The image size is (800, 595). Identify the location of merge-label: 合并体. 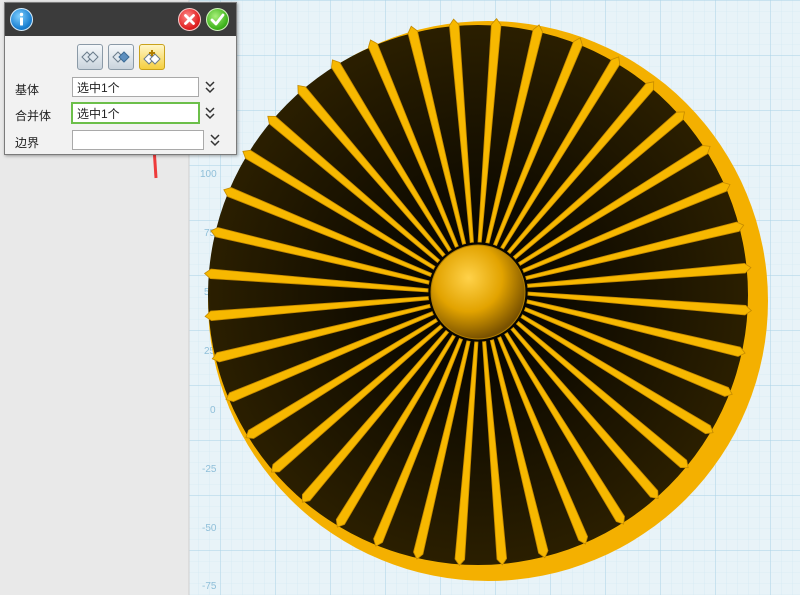
(33, 116).